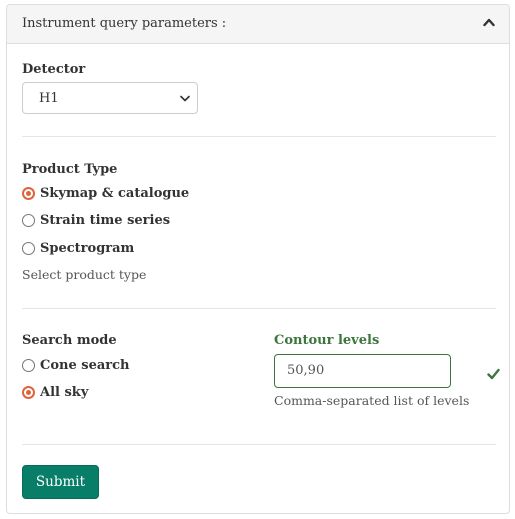  What do you see at coordinates (362, 371) in the screenshot?
I see `contour-levels-input: 50,90` at bounding box center [362, 371].